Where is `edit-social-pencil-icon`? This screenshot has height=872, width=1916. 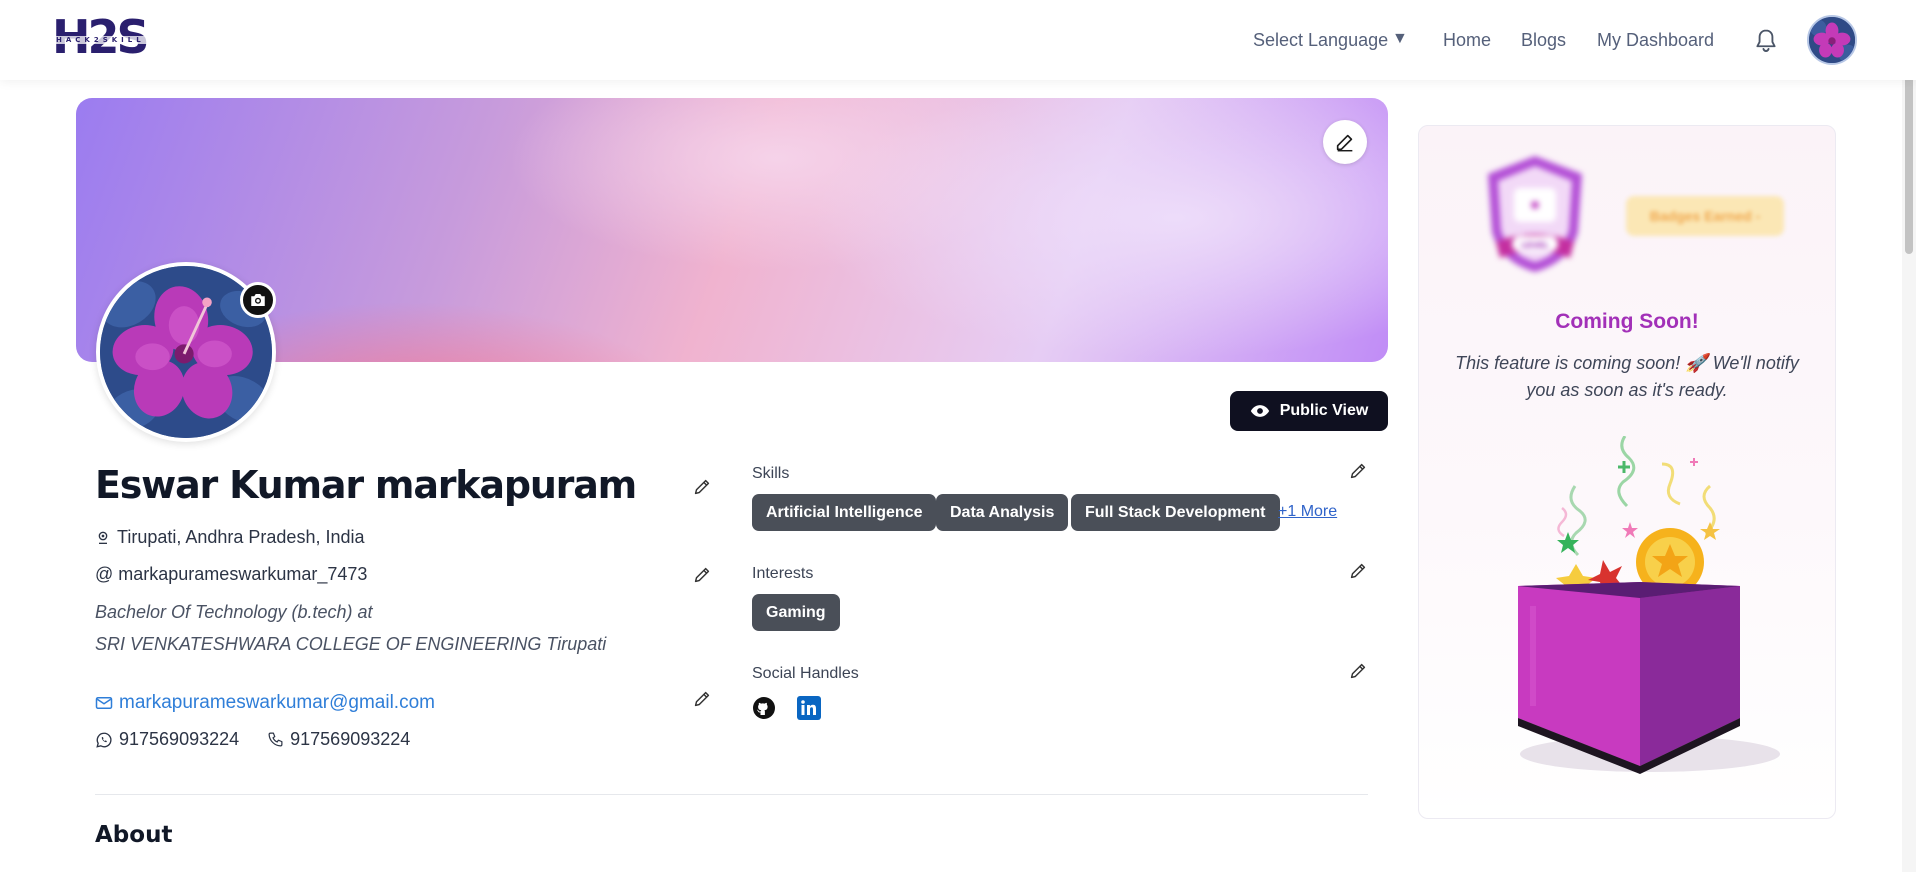 edit-social-pencil-icon is located at coordinates (1358, 671).